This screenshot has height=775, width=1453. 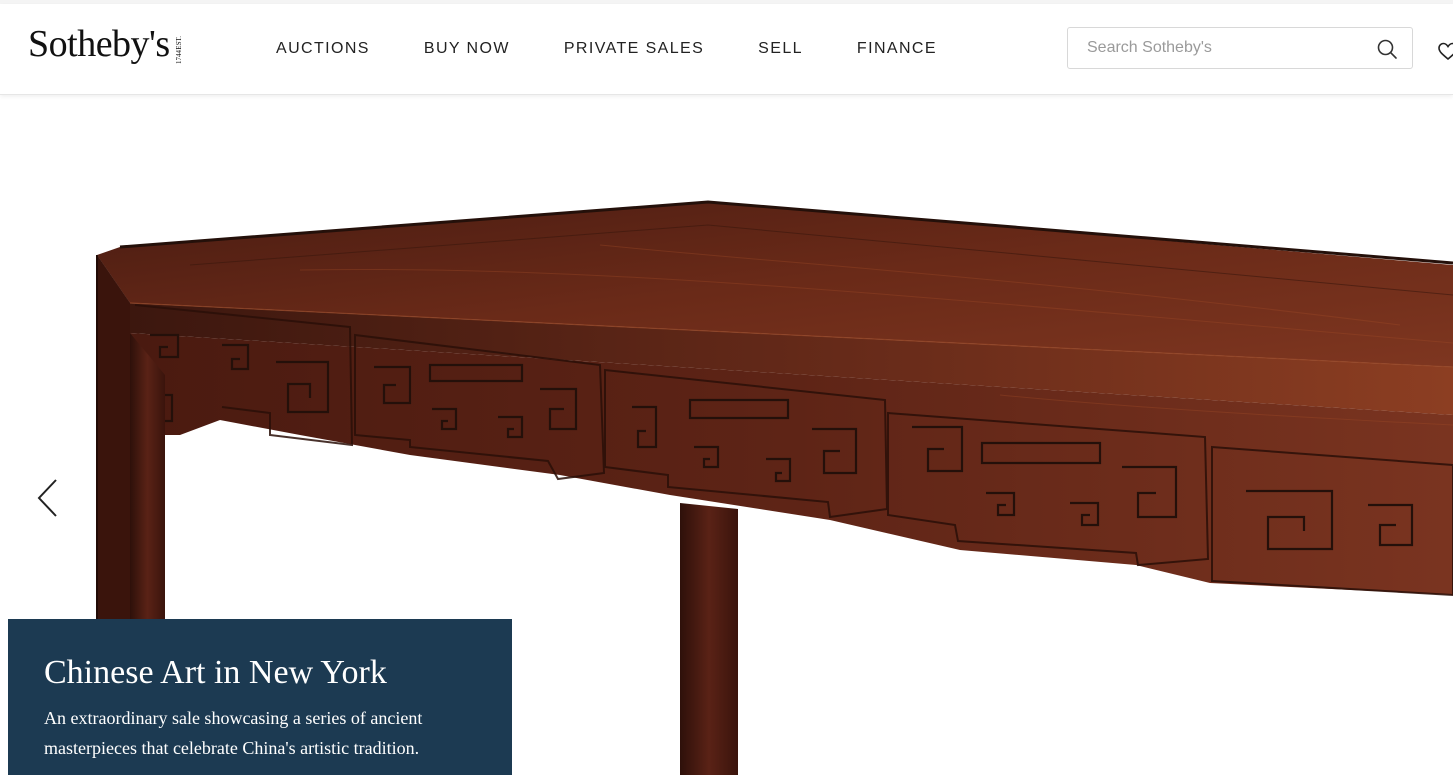 What do you see at coordinates (323, 49) in the screenshot?
I see `nav-auctions: AUCTIONS` at bounding box center [323, 49].